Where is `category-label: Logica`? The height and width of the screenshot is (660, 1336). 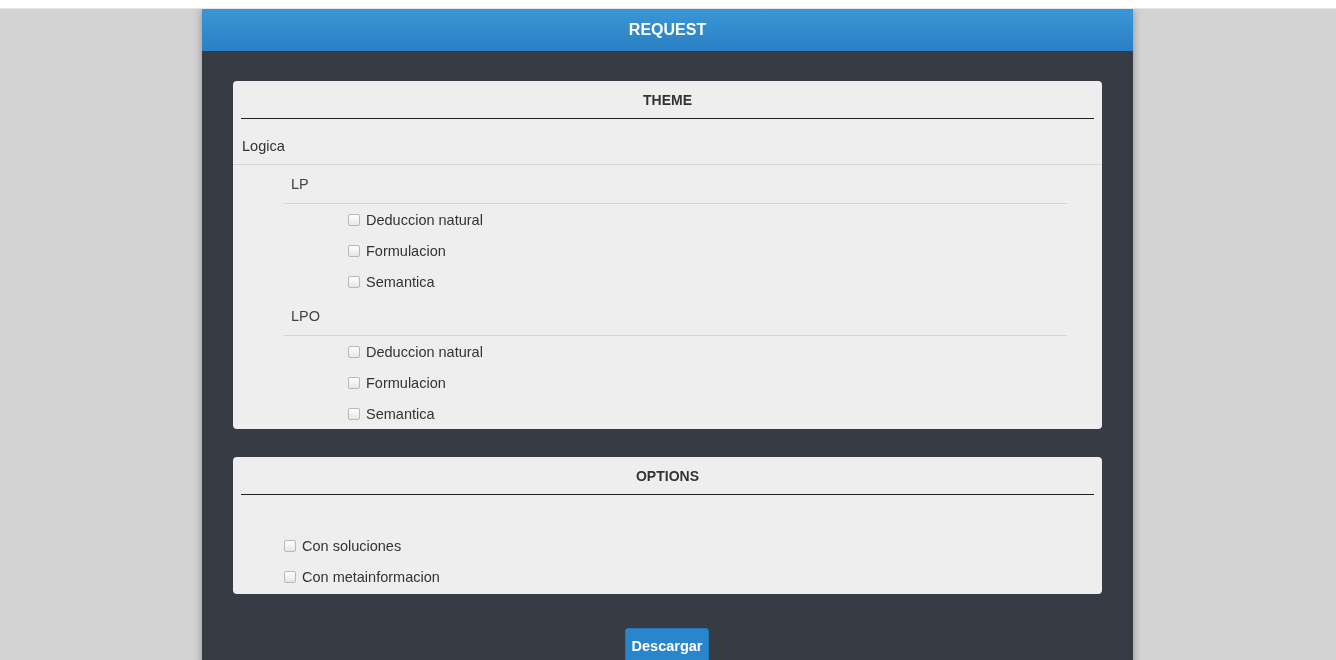 category-label: Logica is located at coordinates (263, 146).